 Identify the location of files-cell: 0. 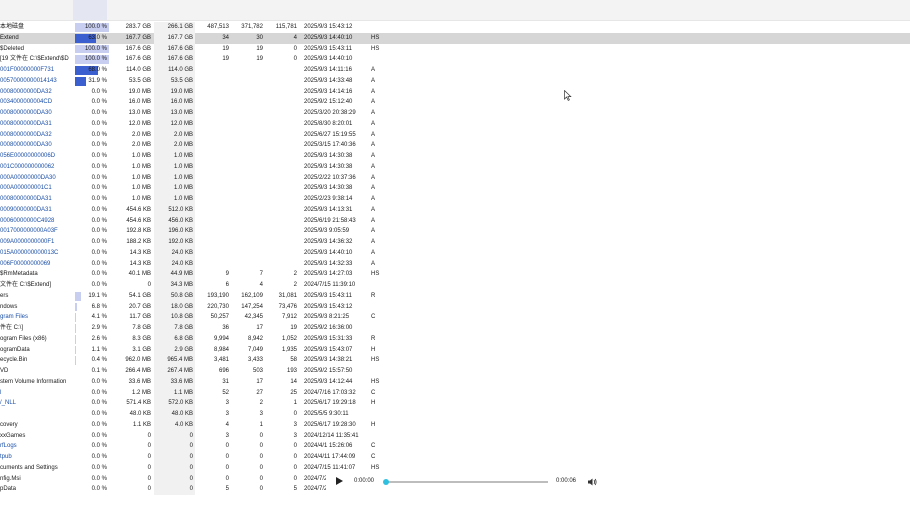
(261, 446).